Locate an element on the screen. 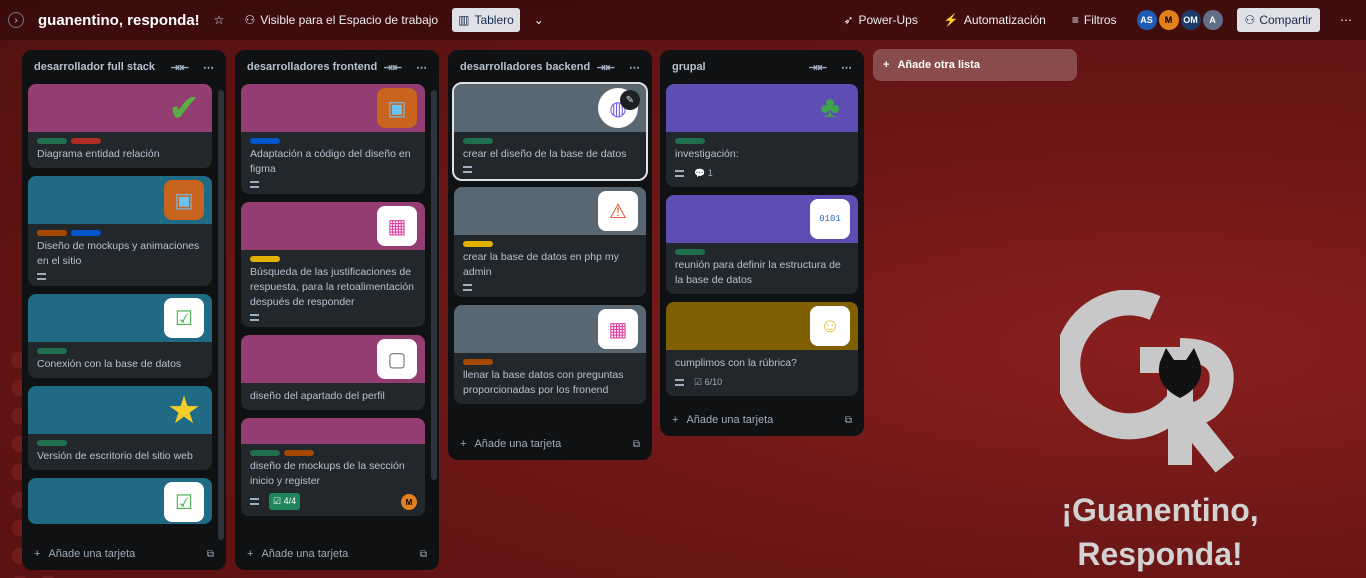 The image size is (1366, 578). card: ☑ is located at coordinates (120, 501).